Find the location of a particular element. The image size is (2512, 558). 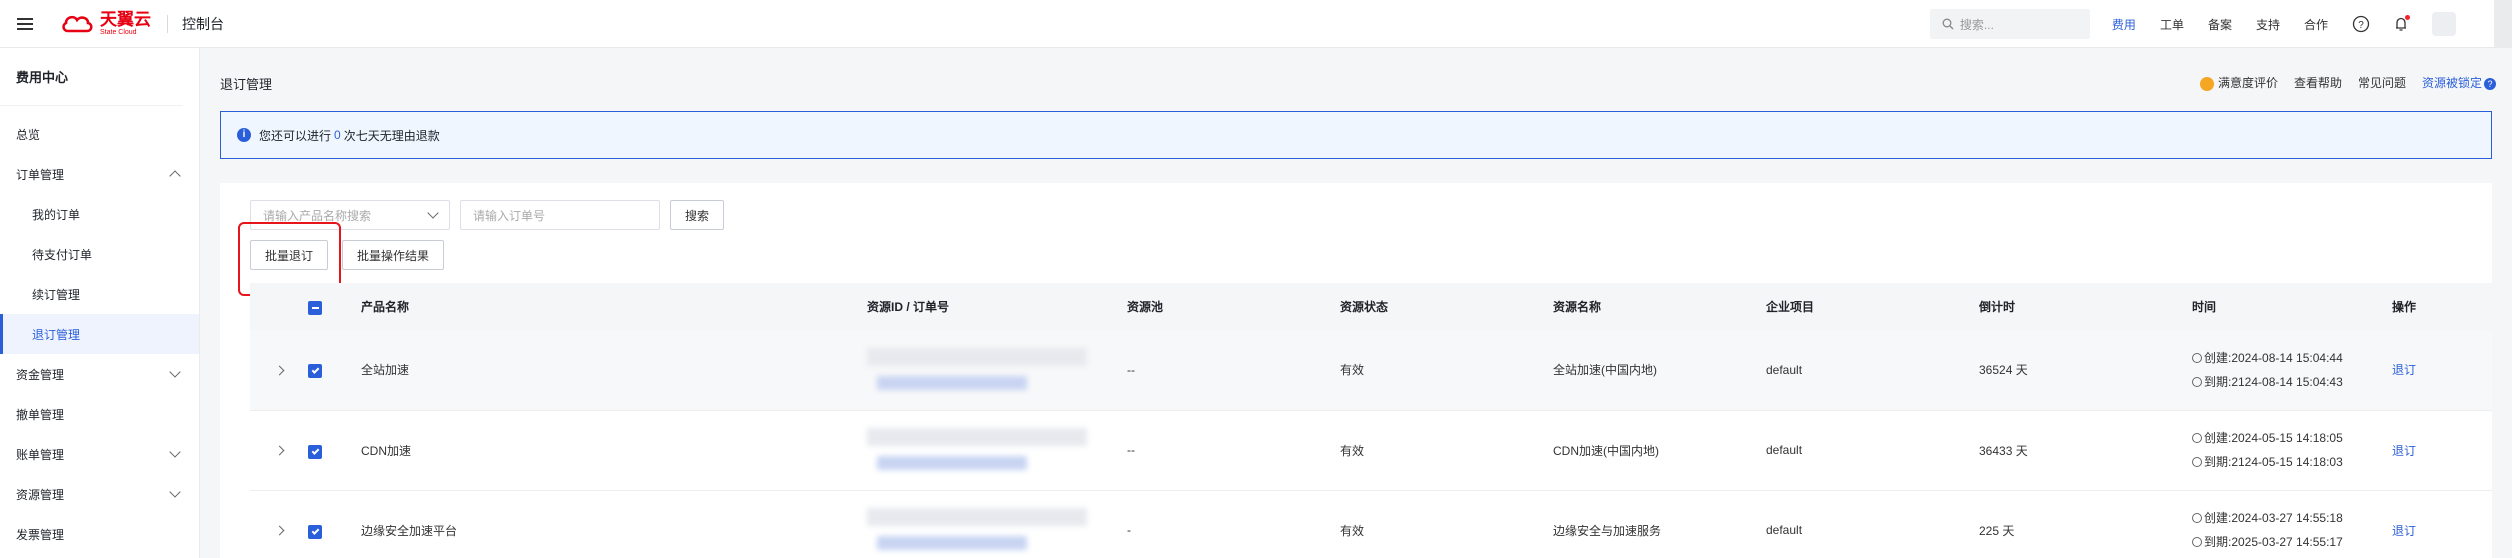

search-button: 搜索 is located at coordinates (697, 215).